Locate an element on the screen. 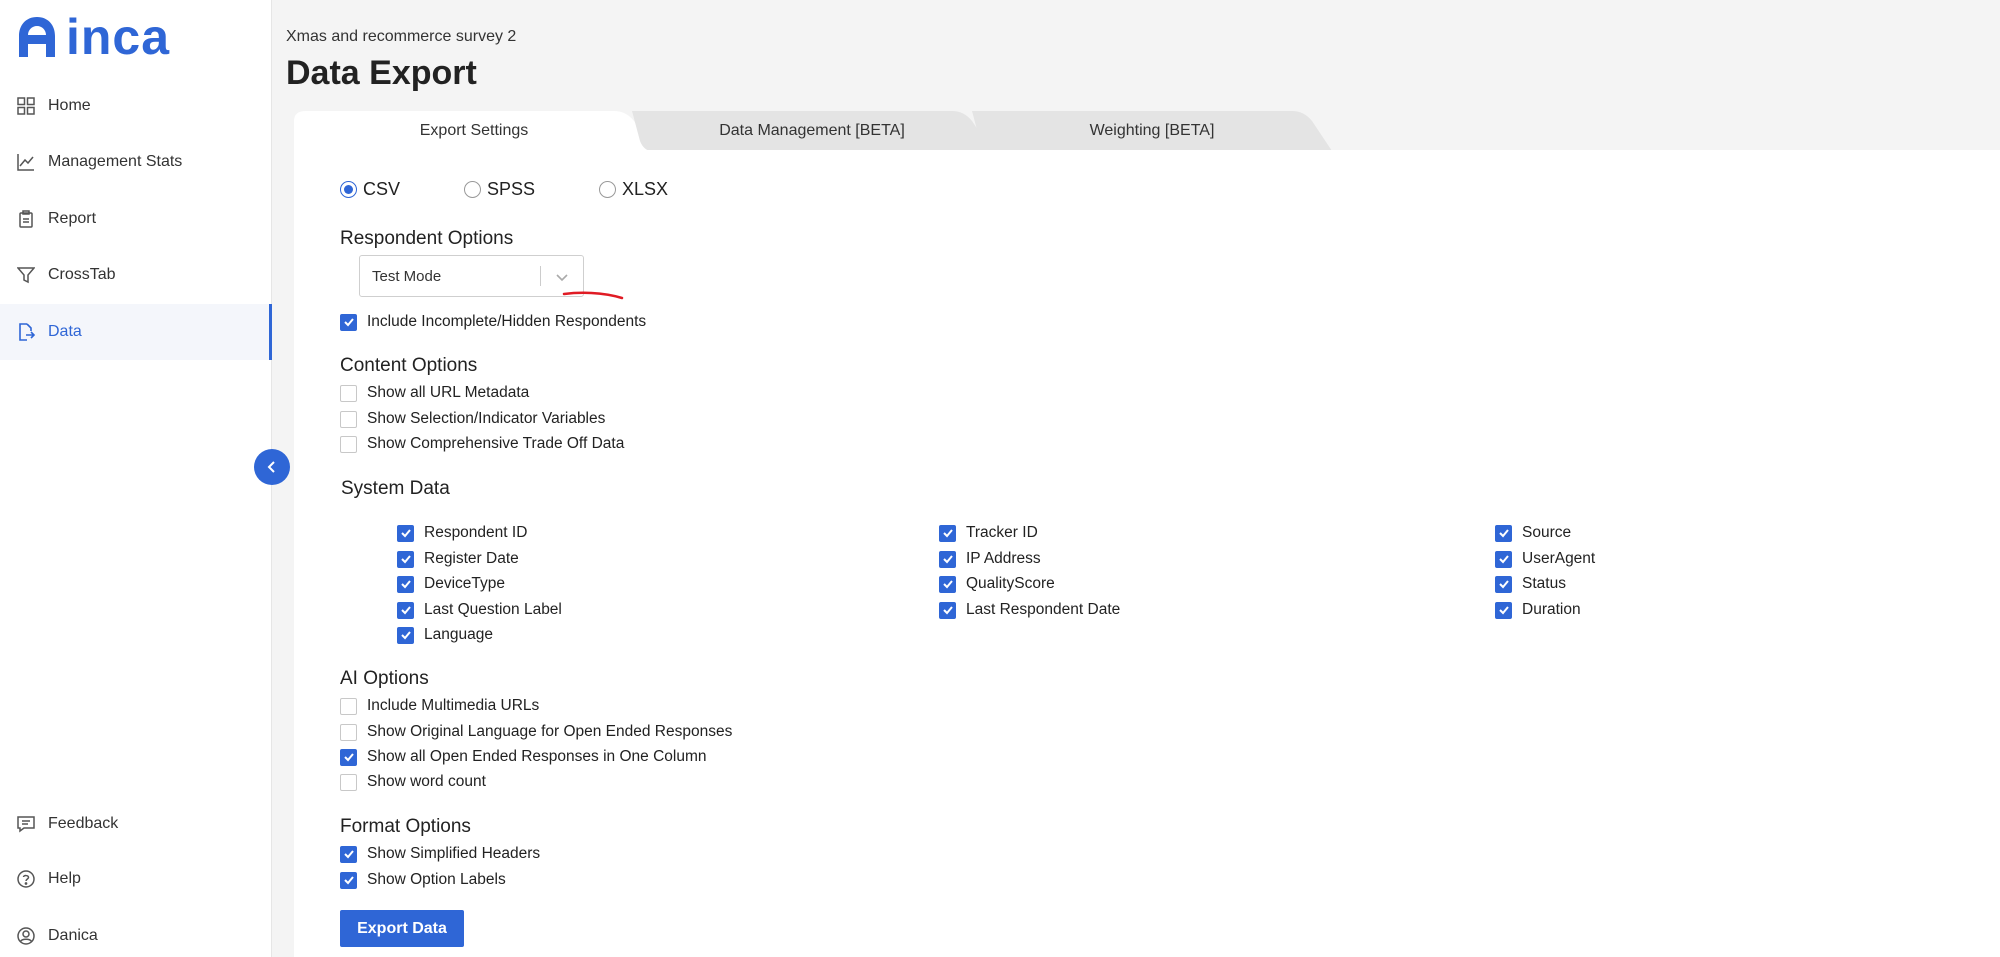 This screenshot has width=2000, height=957. show-trade-off-data-checkbox: Show Comprehensive Trade Off Data is located at coordinates (482, 444).